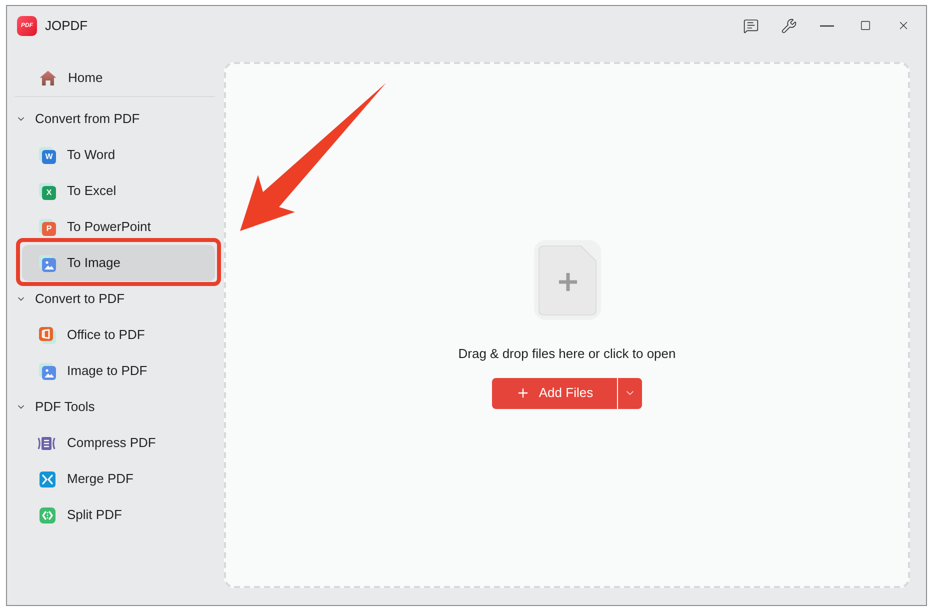 This screenshot has height=613, width=935. I want to click on maximize-icon, so click(865, 25).